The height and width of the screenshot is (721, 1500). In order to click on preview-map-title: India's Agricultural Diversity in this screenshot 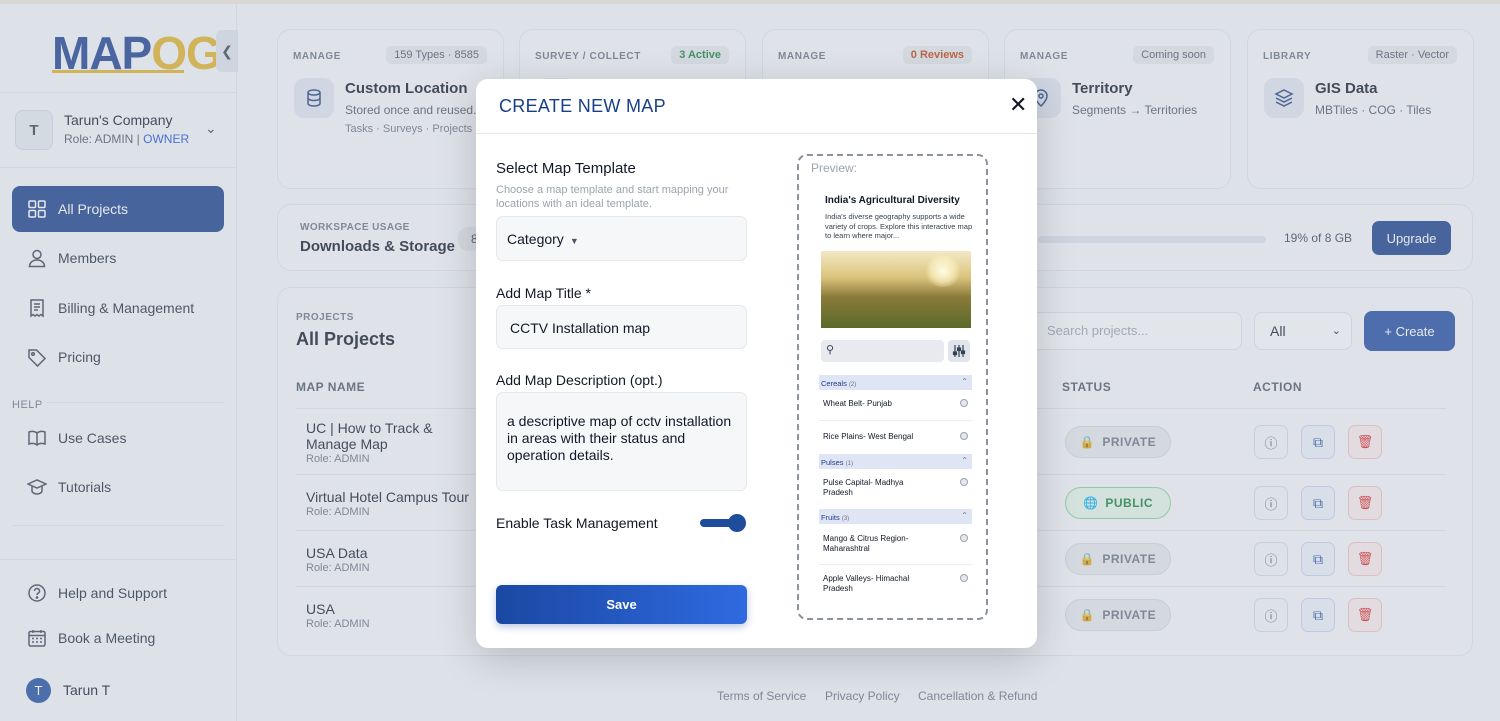, I will do `click(892, 200)`.